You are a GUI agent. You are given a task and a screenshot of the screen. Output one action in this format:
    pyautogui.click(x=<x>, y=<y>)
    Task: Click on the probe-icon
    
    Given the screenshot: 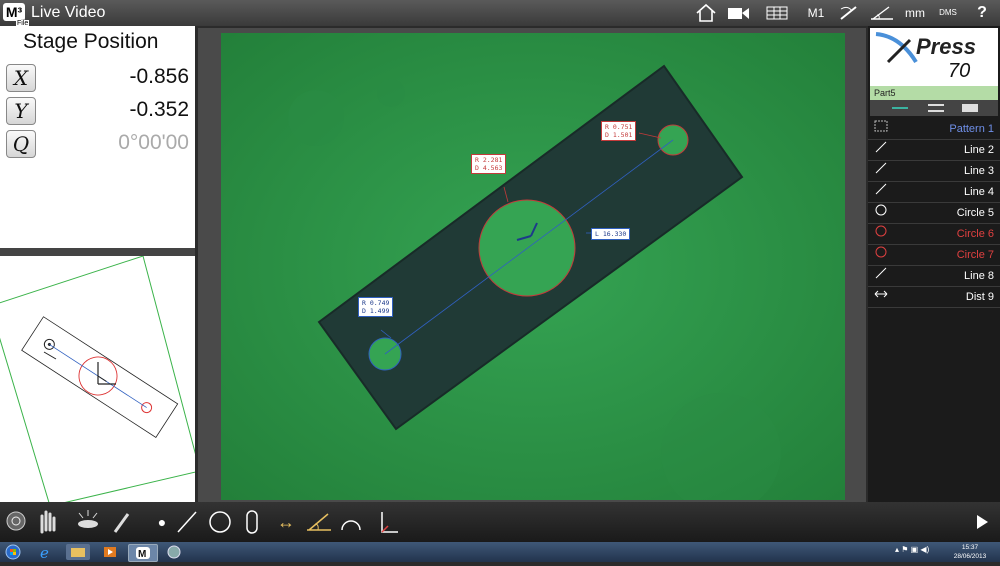 What is the action you would take?
    pyautogui.click(x=849, y=13)
    